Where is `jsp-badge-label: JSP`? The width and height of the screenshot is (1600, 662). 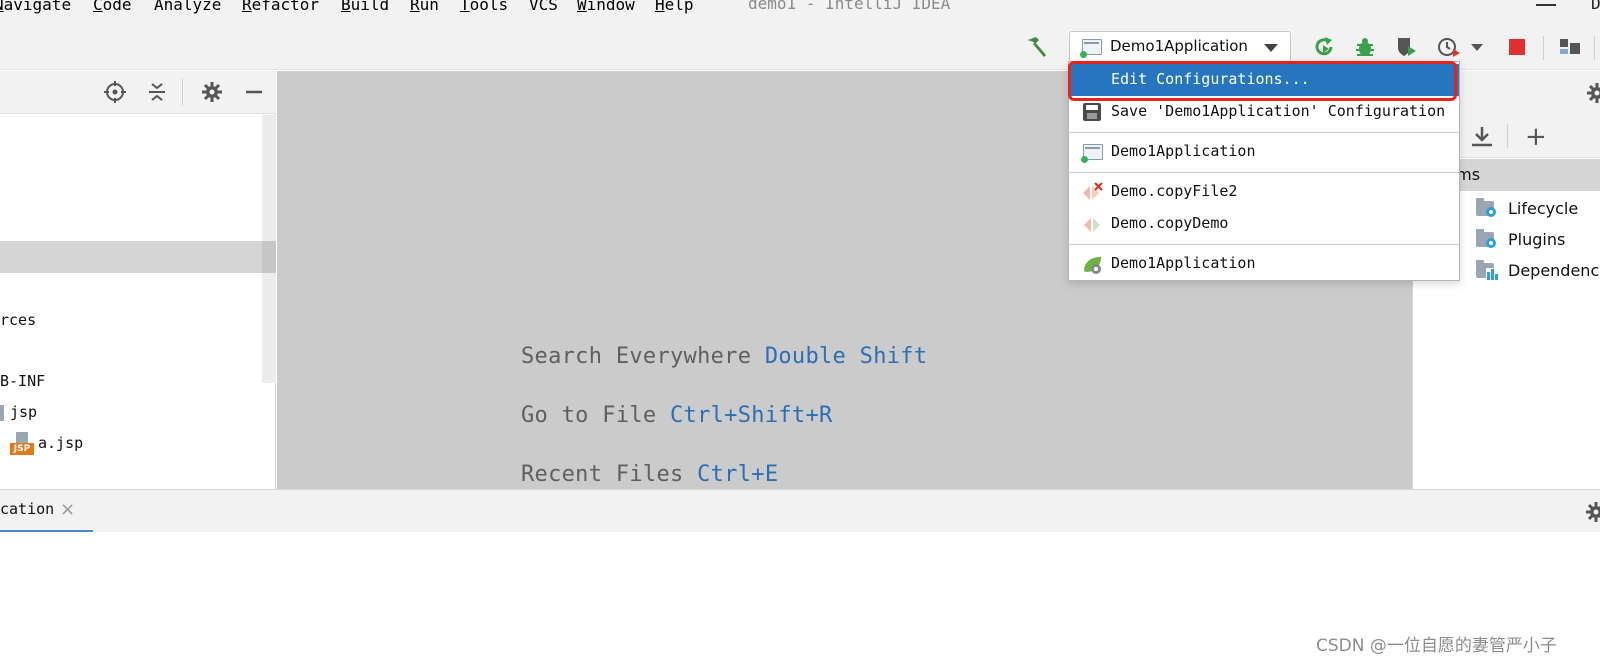
jsp-badge-label: JSP is located at coordinates (22, 449).